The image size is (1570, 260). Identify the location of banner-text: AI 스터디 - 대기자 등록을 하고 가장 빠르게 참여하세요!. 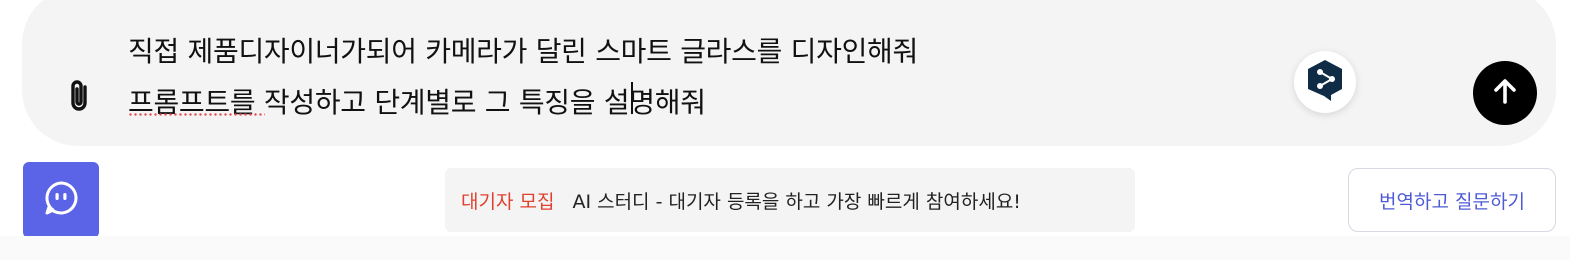
(796, 201).